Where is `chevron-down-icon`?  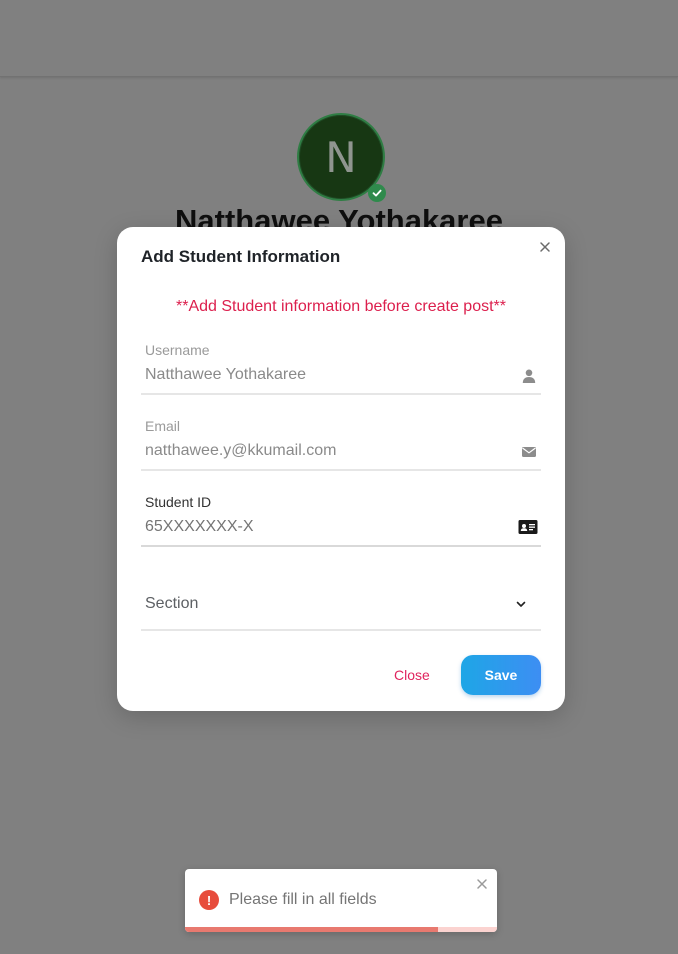
chevron-down-icon is located at coordinates (521, 603).